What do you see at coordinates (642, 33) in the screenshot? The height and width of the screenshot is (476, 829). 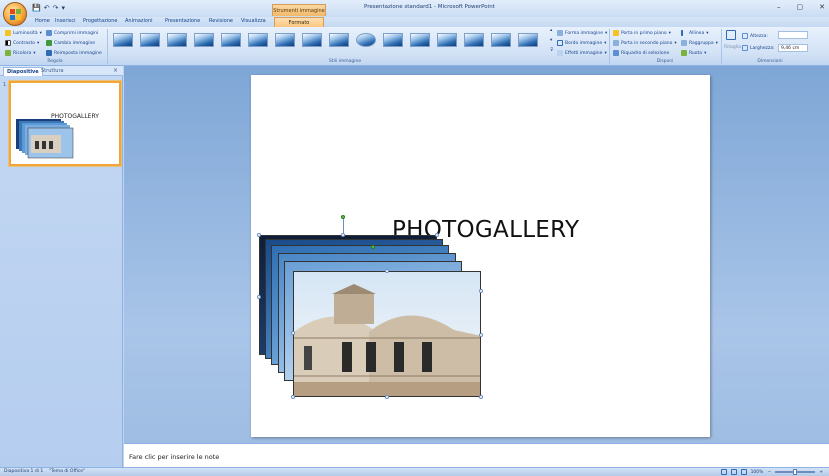 I see `bring-to-front-button: Porta in primo piano ▾` at bounding box center [642, 33].